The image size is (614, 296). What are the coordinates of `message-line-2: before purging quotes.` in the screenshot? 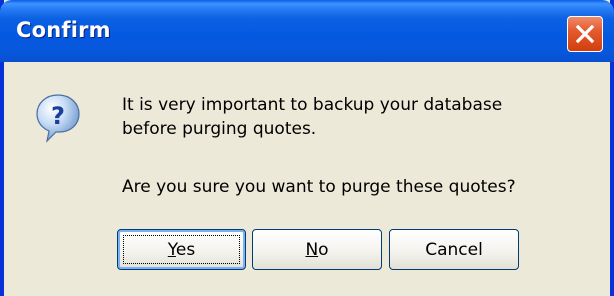 It's located at (219, 129).